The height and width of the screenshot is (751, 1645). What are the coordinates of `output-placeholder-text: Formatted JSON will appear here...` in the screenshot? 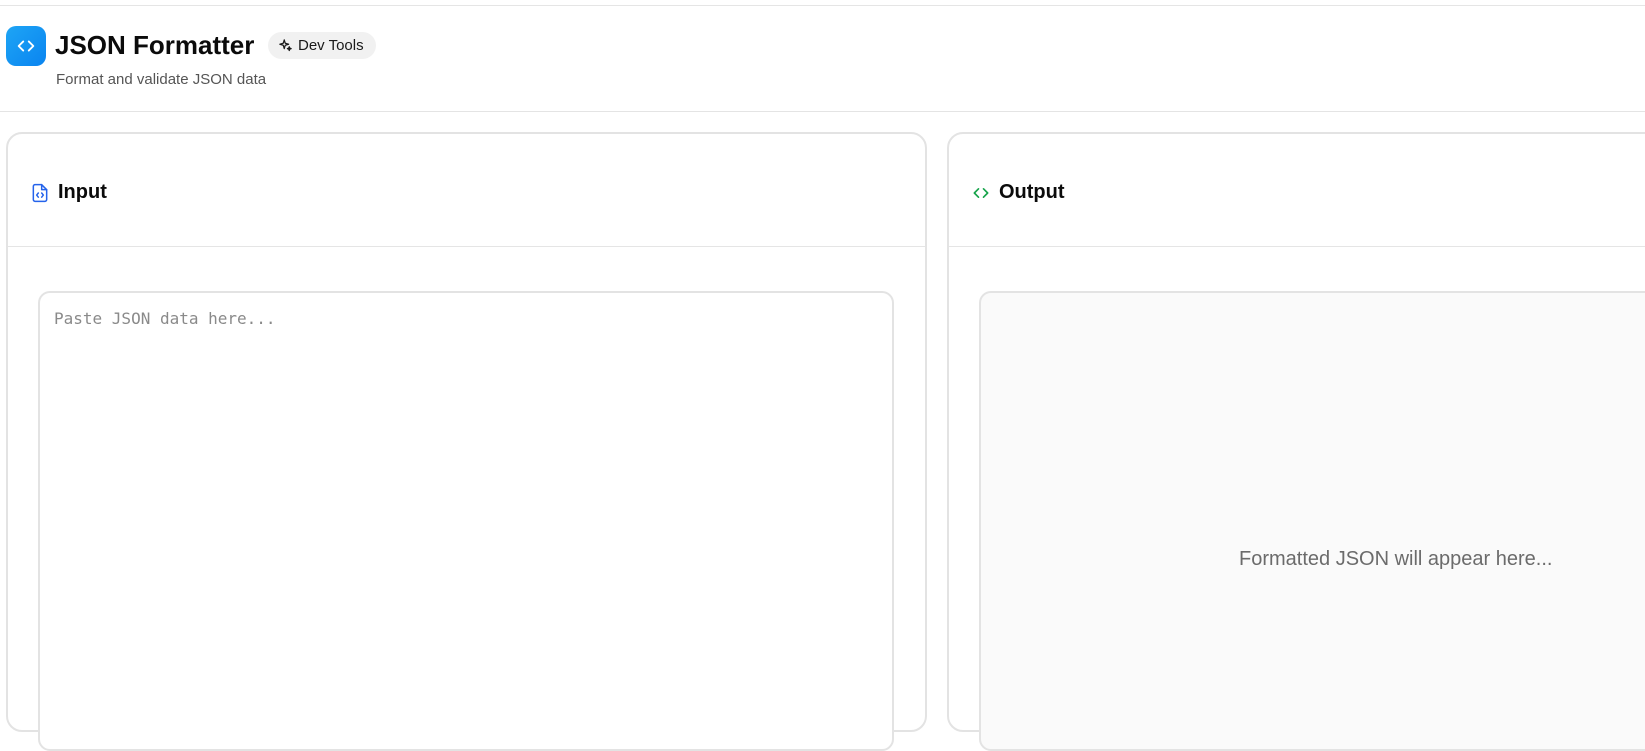 It's located at (1396, 559).